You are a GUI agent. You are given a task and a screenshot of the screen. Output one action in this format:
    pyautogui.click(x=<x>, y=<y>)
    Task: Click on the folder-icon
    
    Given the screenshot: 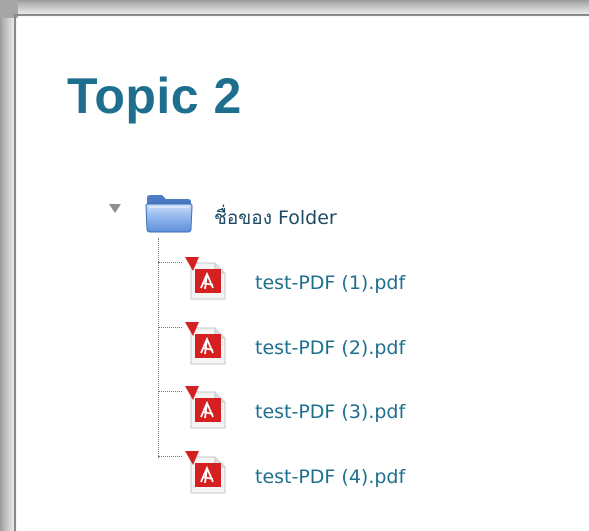 What is the action you would take?
    pyautogui.click(x=169, y=213)
    